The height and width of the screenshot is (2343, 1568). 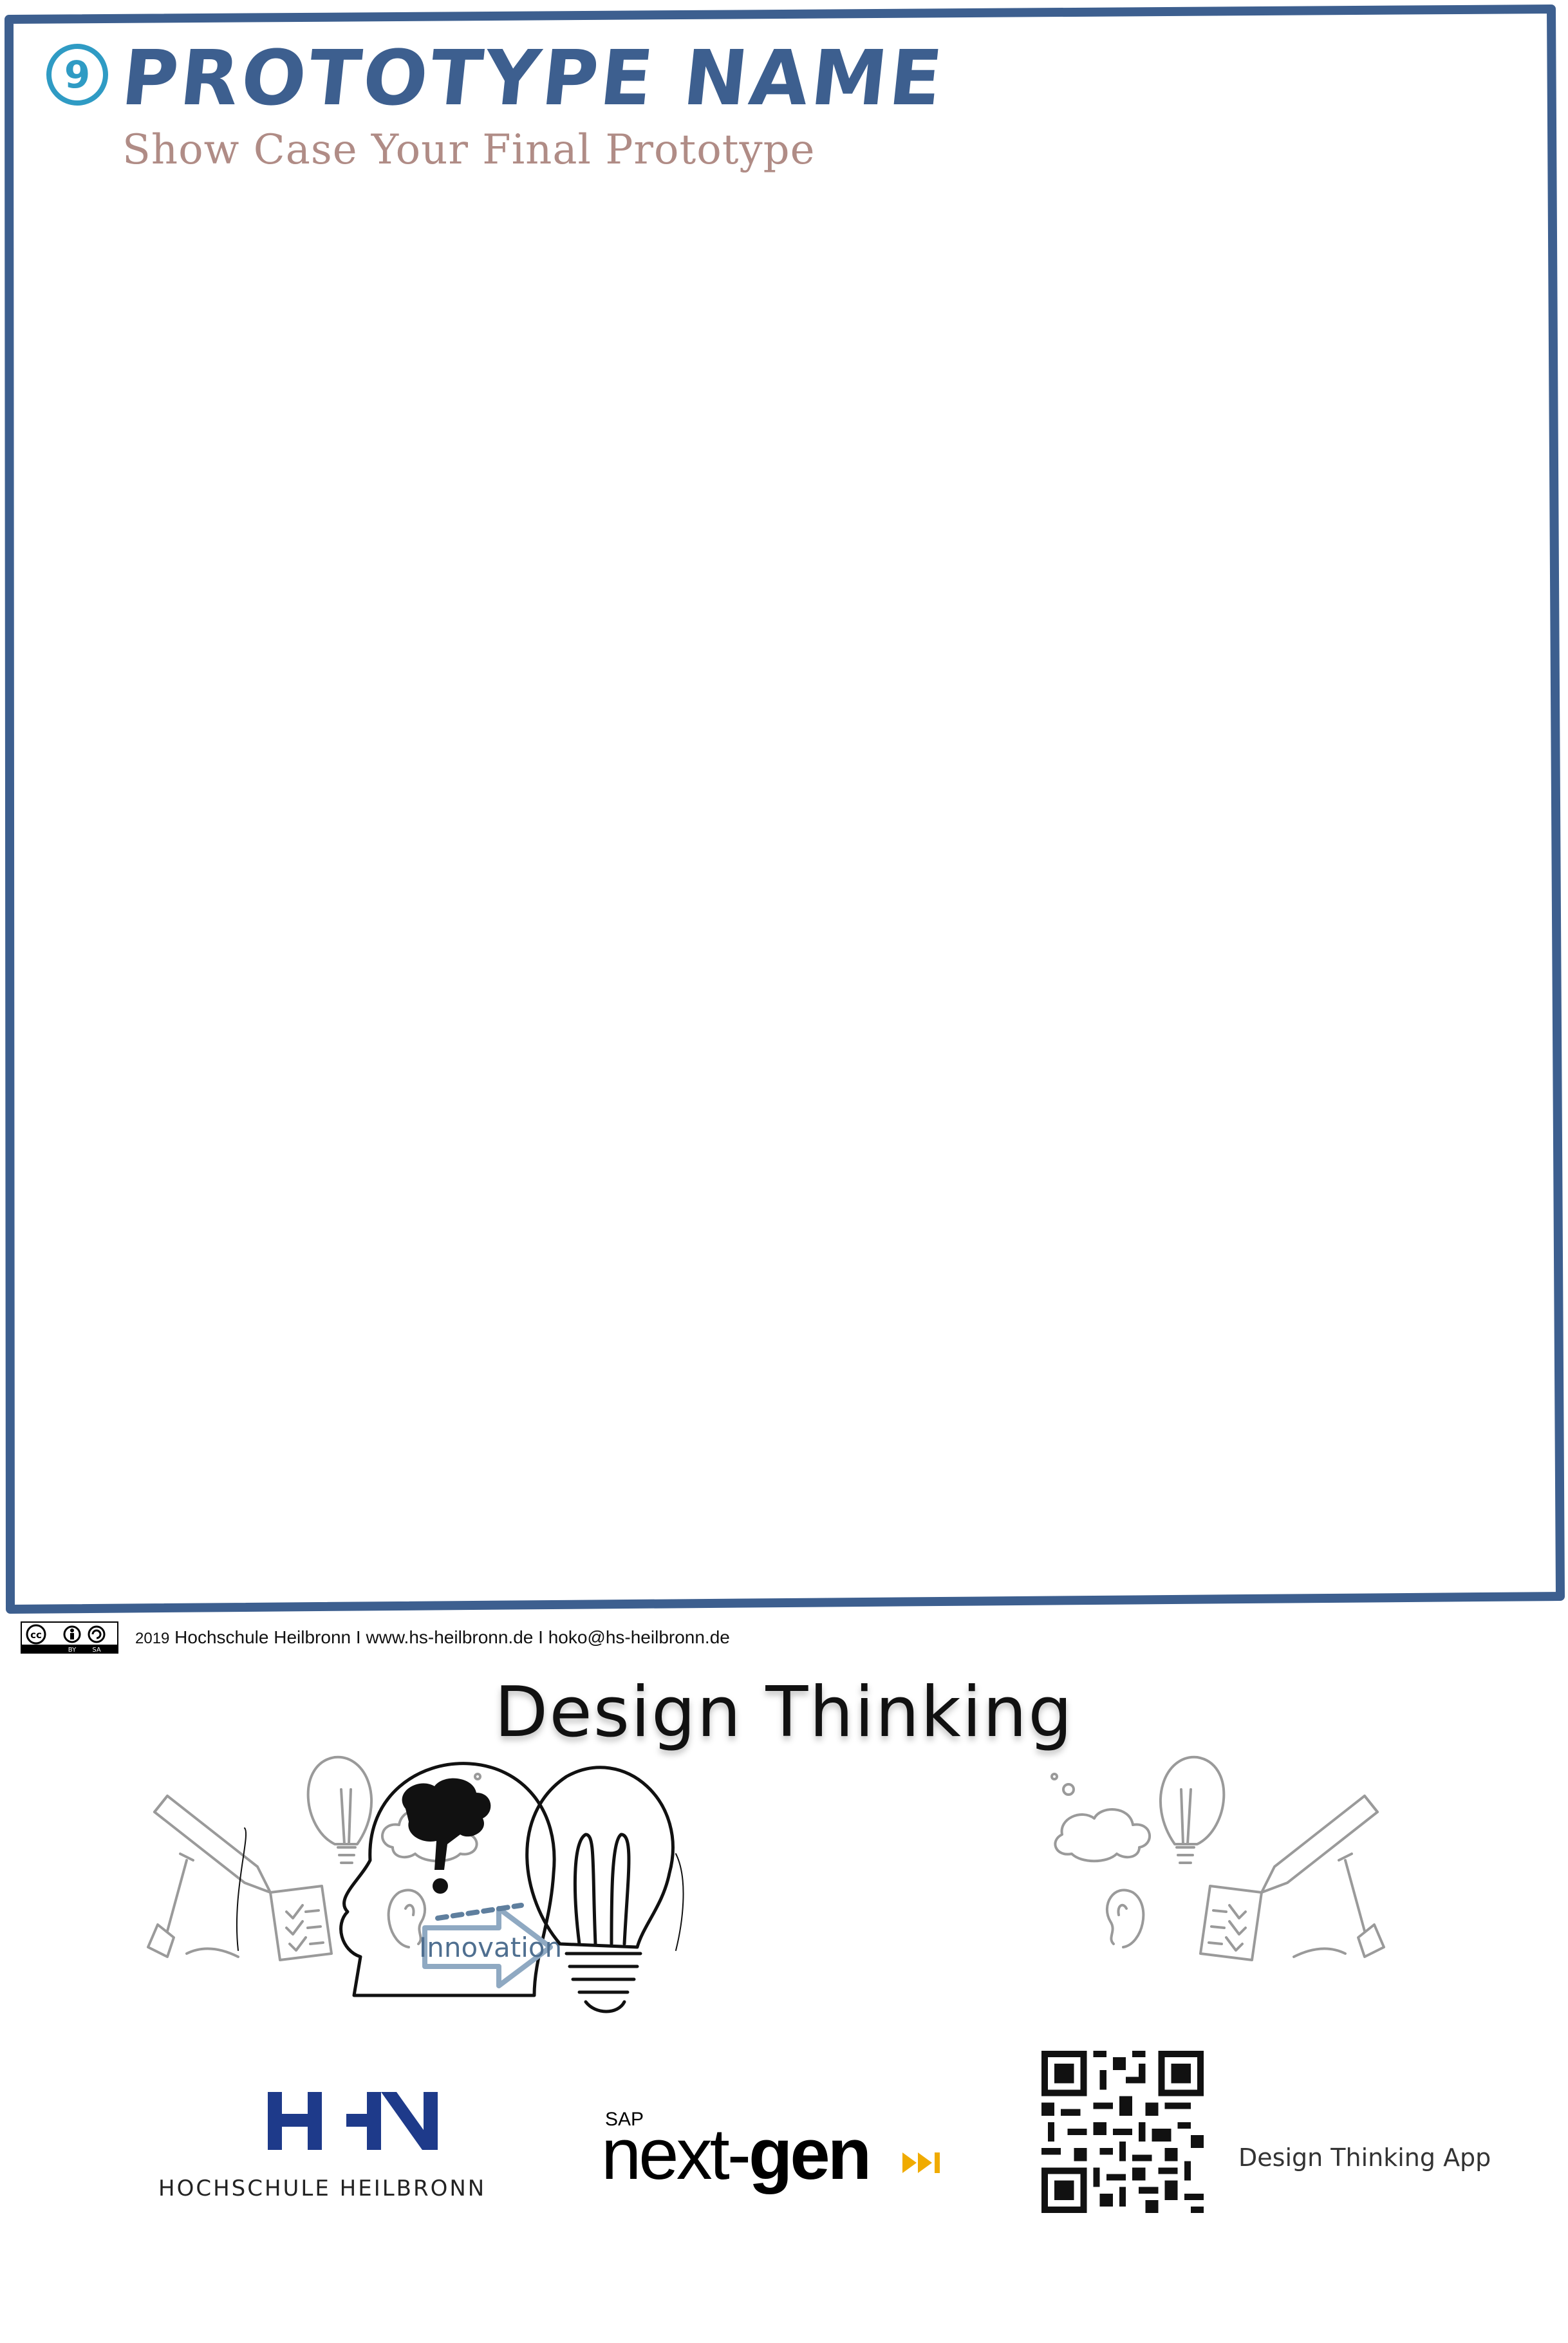 I want to click on checklist-icon, so click(x=301, y=1923).